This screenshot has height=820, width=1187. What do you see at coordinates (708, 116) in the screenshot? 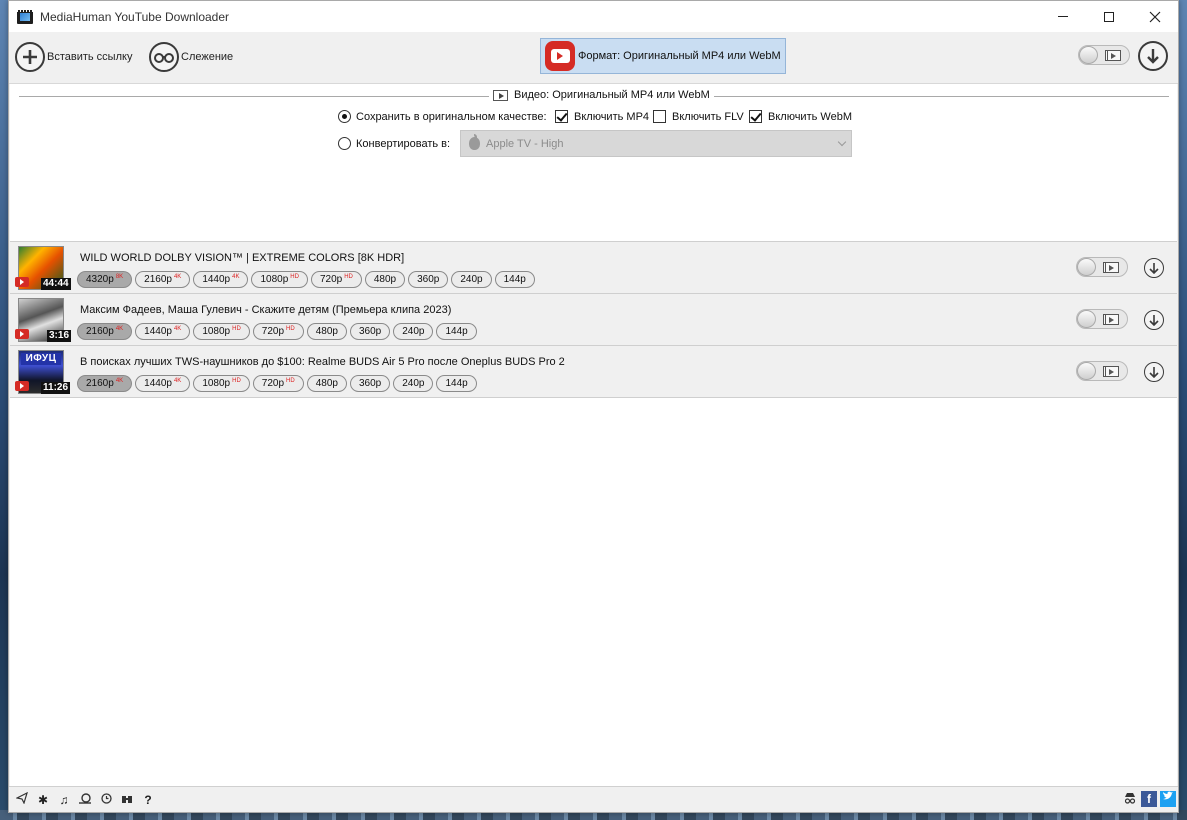
I see `include-flv-label: Включить FLV` at bounding box center [708, 116].